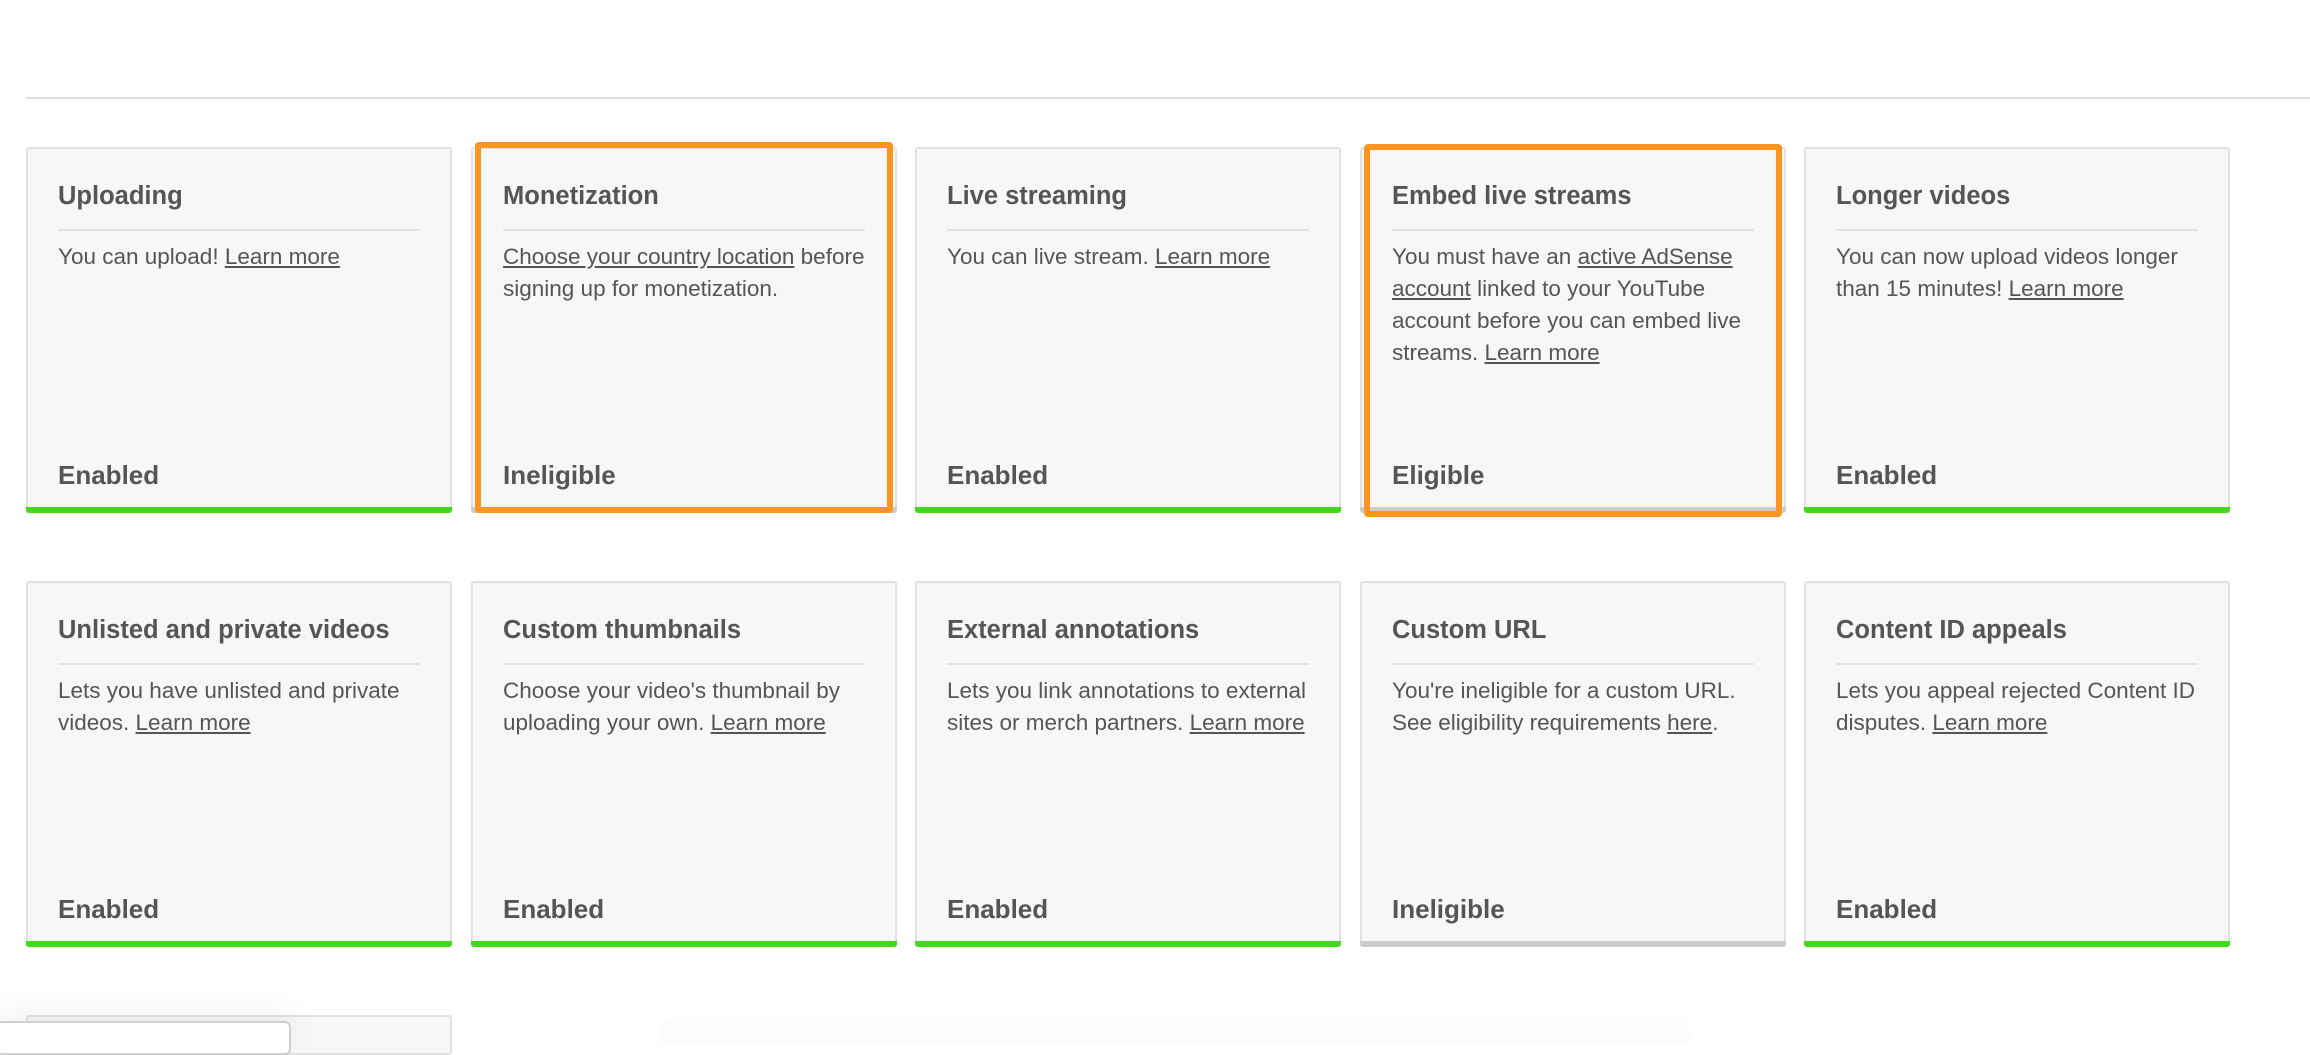  I want to click on feature-title: Embed live streams, so click(1573, 205).